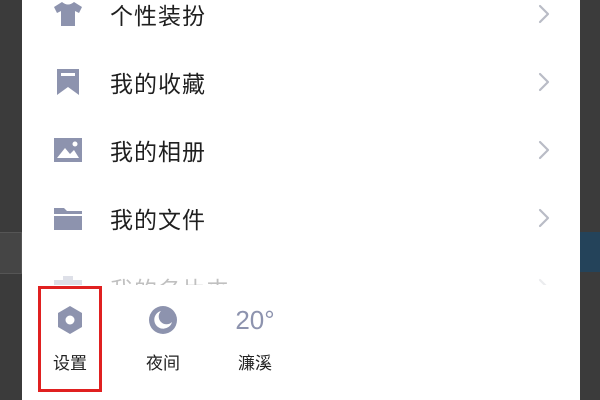 This screenshot has width=600, height=400. What do you see at coordinates (68, 218) in the screenshot?
I see `folder-icon` at bounding box center [68, 218].